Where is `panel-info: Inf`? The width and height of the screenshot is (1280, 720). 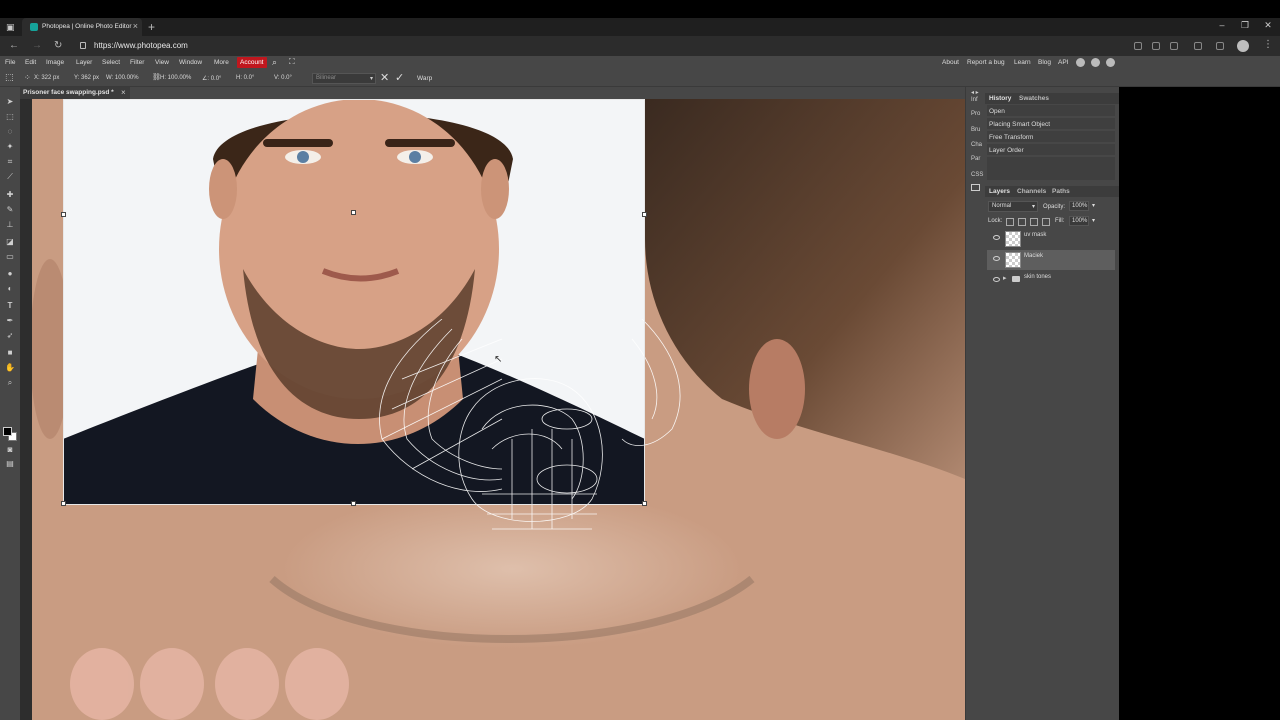 panel-info: Inf is located at coordinates (974, 100).